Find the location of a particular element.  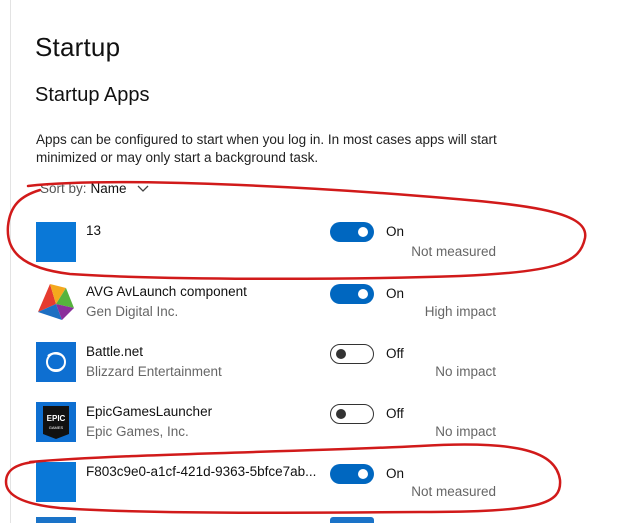

avg-logo-icon is located at coordinates (56, 302).